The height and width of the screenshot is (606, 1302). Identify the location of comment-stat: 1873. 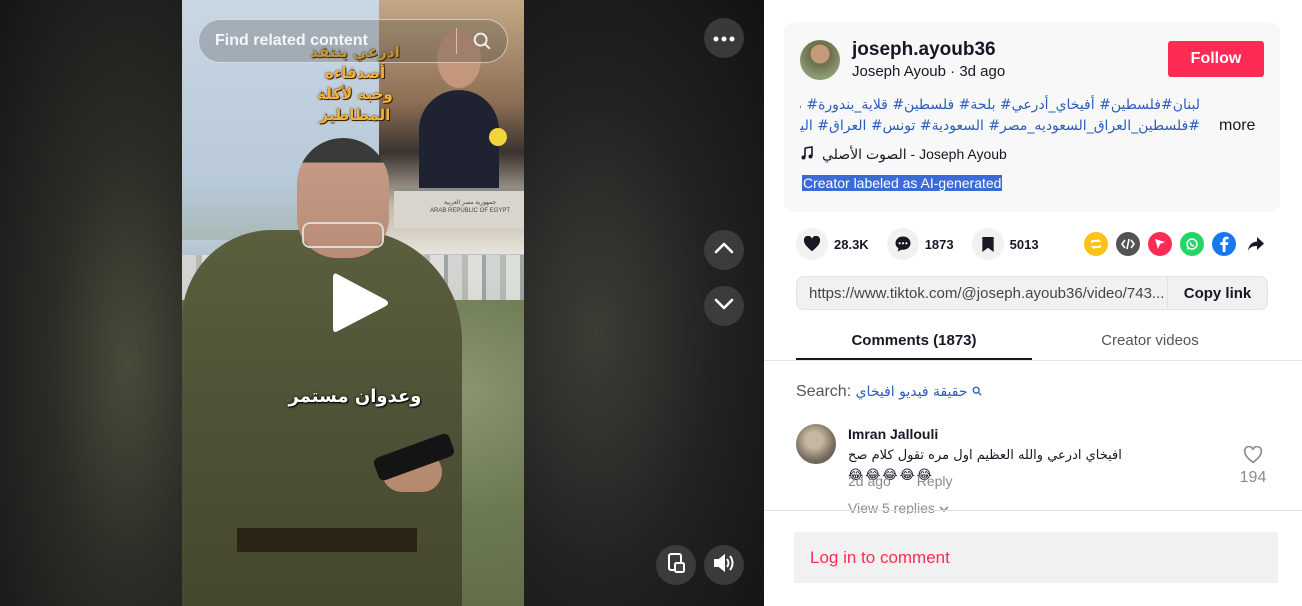
(920, 244).